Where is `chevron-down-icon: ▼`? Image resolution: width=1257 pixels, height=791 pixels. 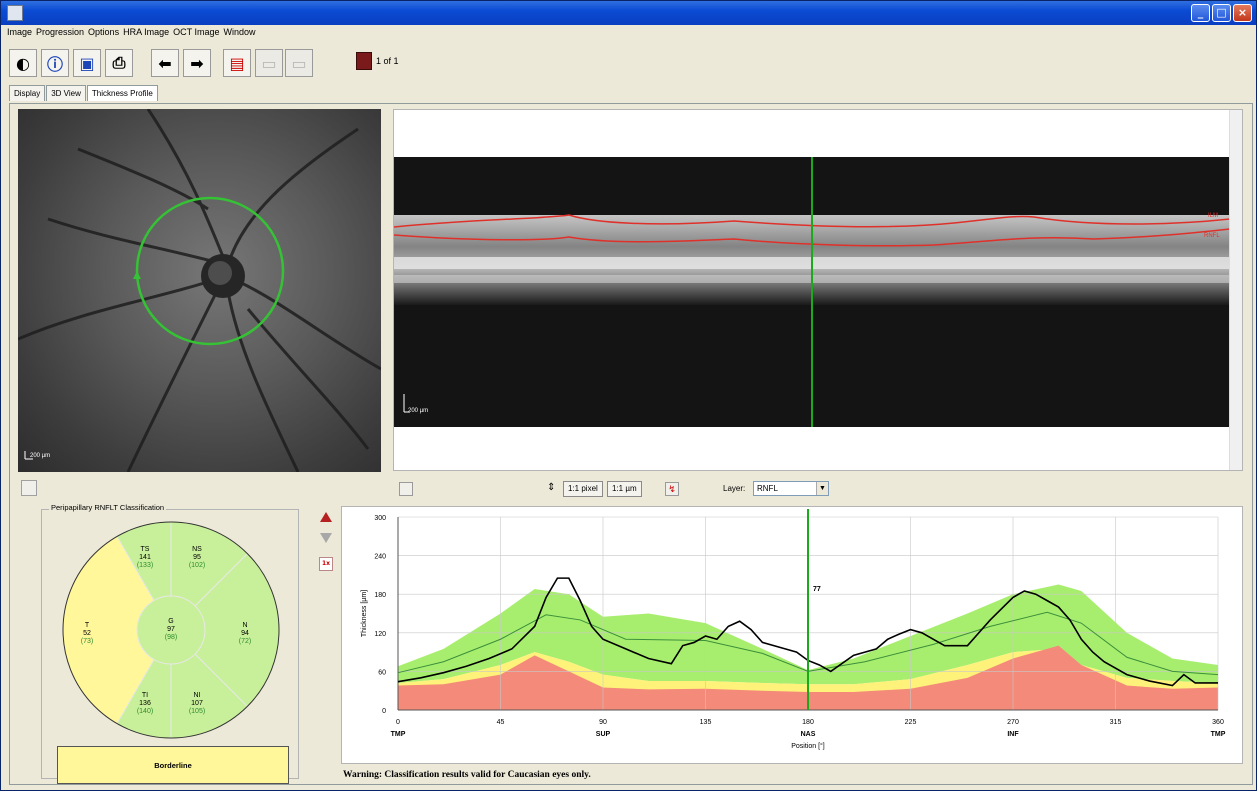 chevron-down-icon: ▼ is located at coordinates (822, 488).